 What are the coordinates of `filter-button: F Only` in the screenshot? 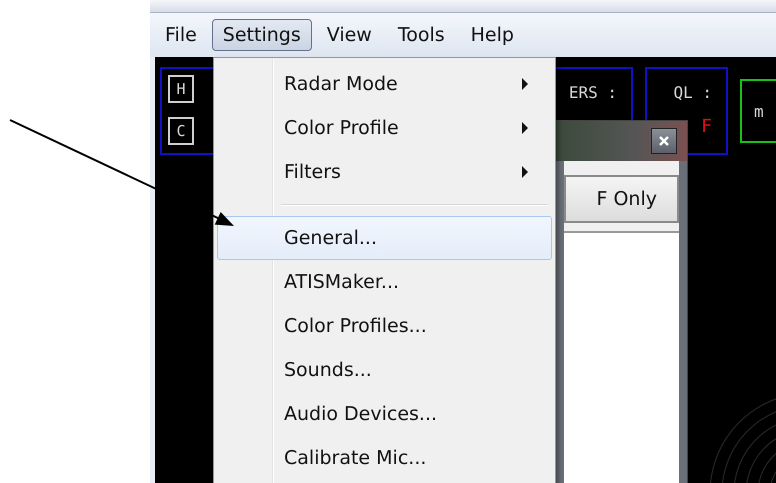 It's located at (621, 199).